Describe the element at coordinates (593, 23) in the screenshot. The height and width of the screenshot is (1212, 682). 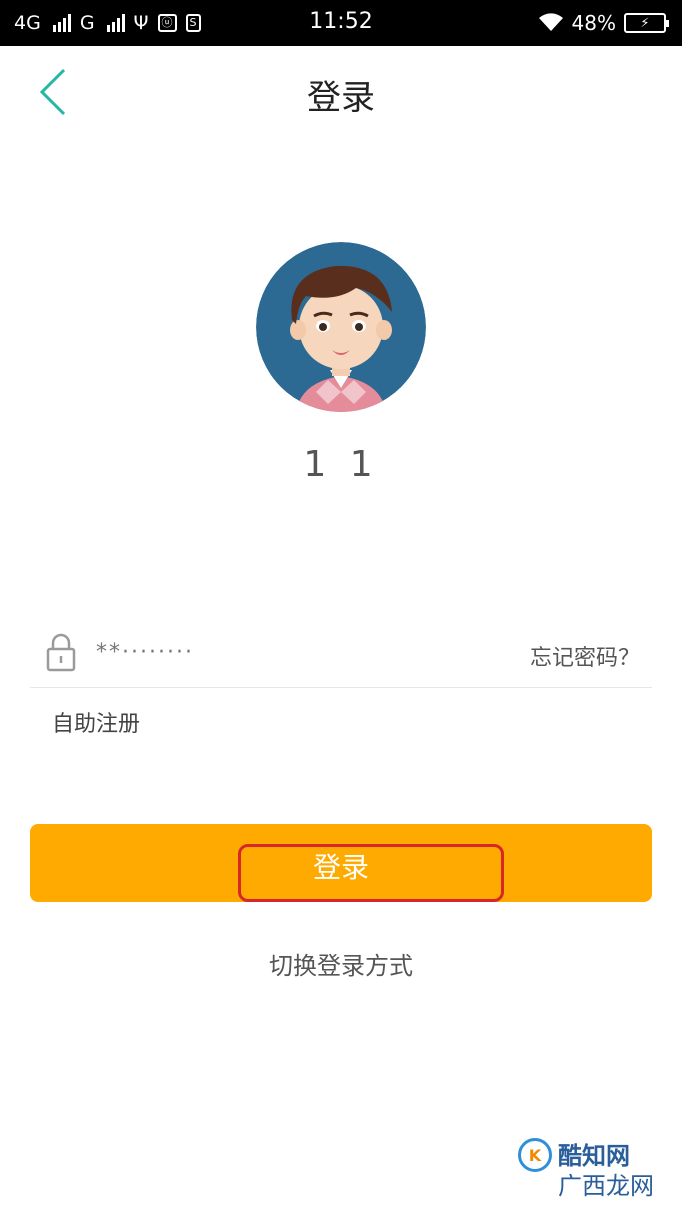
I see `battery-percent: 48%` at that location.